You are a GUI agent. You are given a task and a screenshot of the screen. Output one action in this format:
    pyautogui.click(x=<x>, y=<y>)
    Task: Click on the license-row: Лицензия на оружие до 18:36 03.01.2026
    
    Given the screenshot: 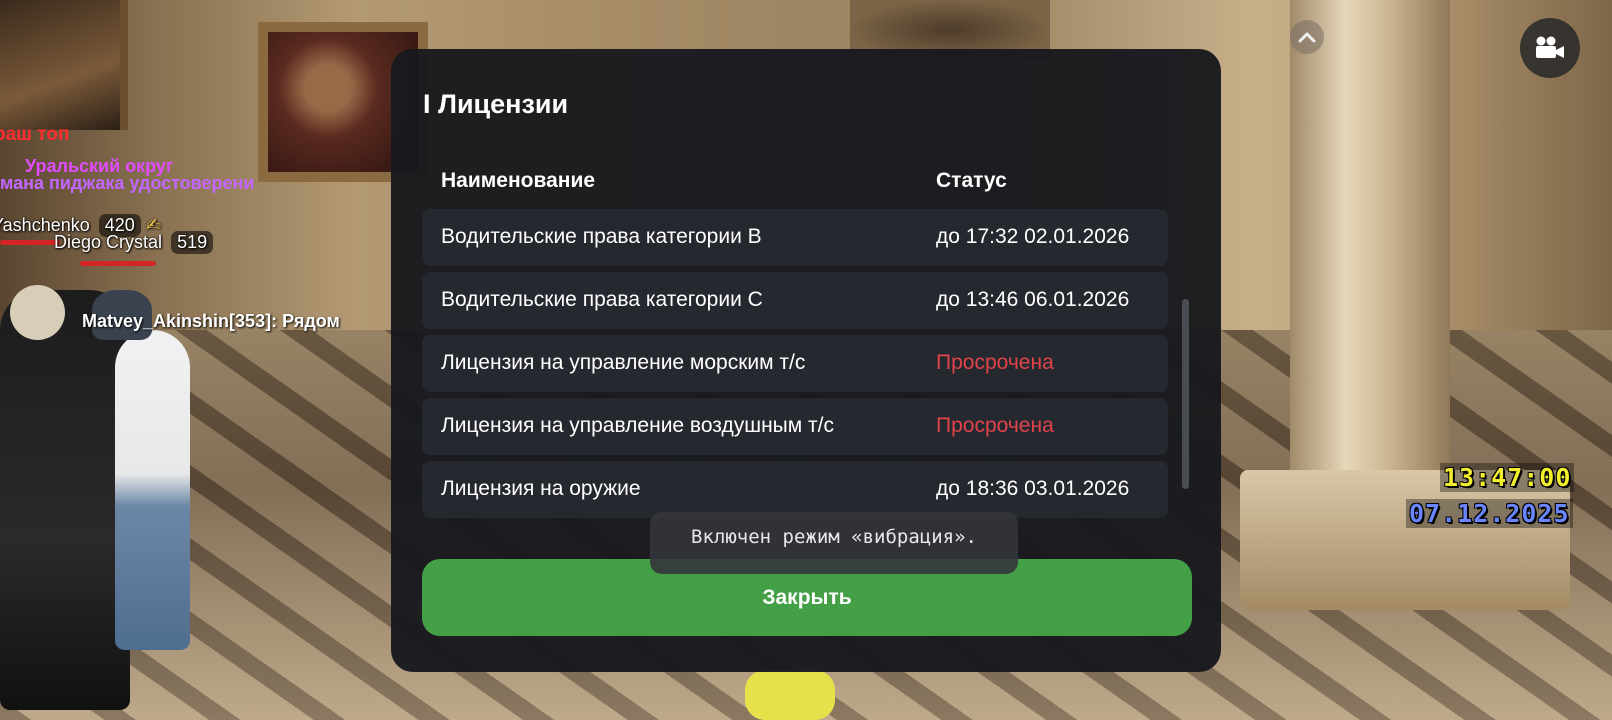 What is the action you would take?
    pyautogui.click(x=795, y=489)
    